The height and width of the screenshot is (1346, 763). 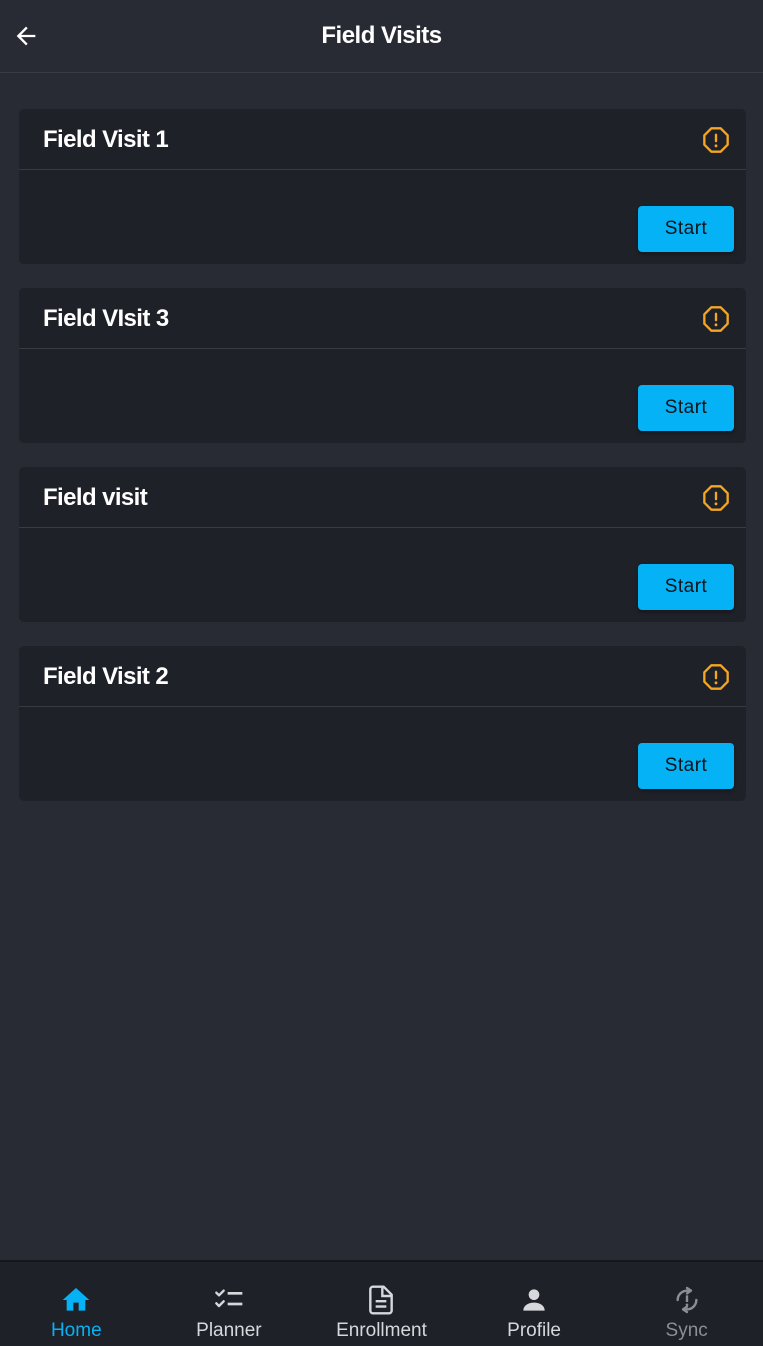 I want to click on card-header: Field Visit 2, so click(x=382, y=676).